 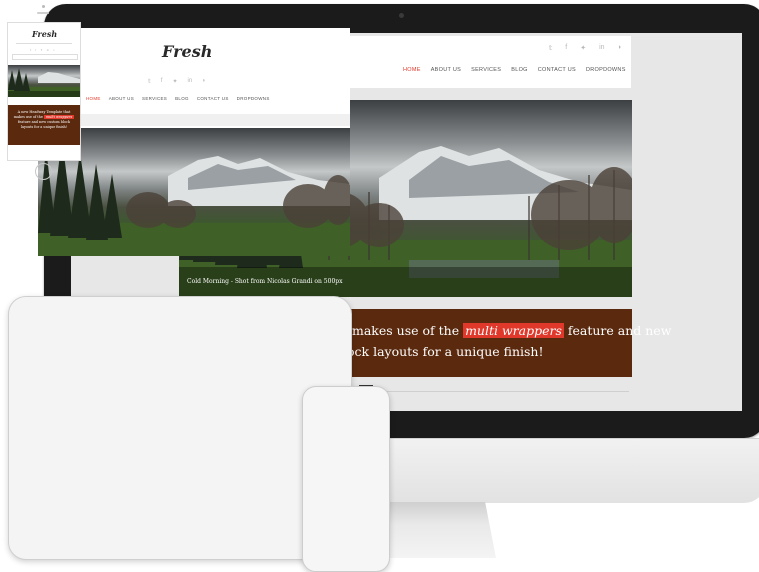 I want to click on menu-select, so click(x=45, y=57).